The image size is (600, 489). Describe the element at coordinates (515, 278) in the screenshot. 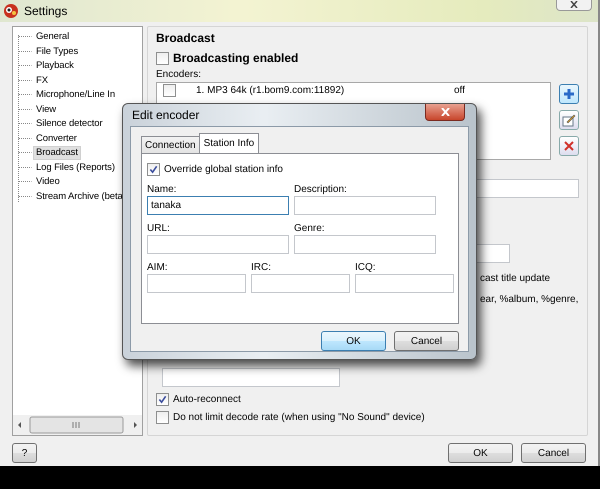

I see `option-text: cast title update` at that location.